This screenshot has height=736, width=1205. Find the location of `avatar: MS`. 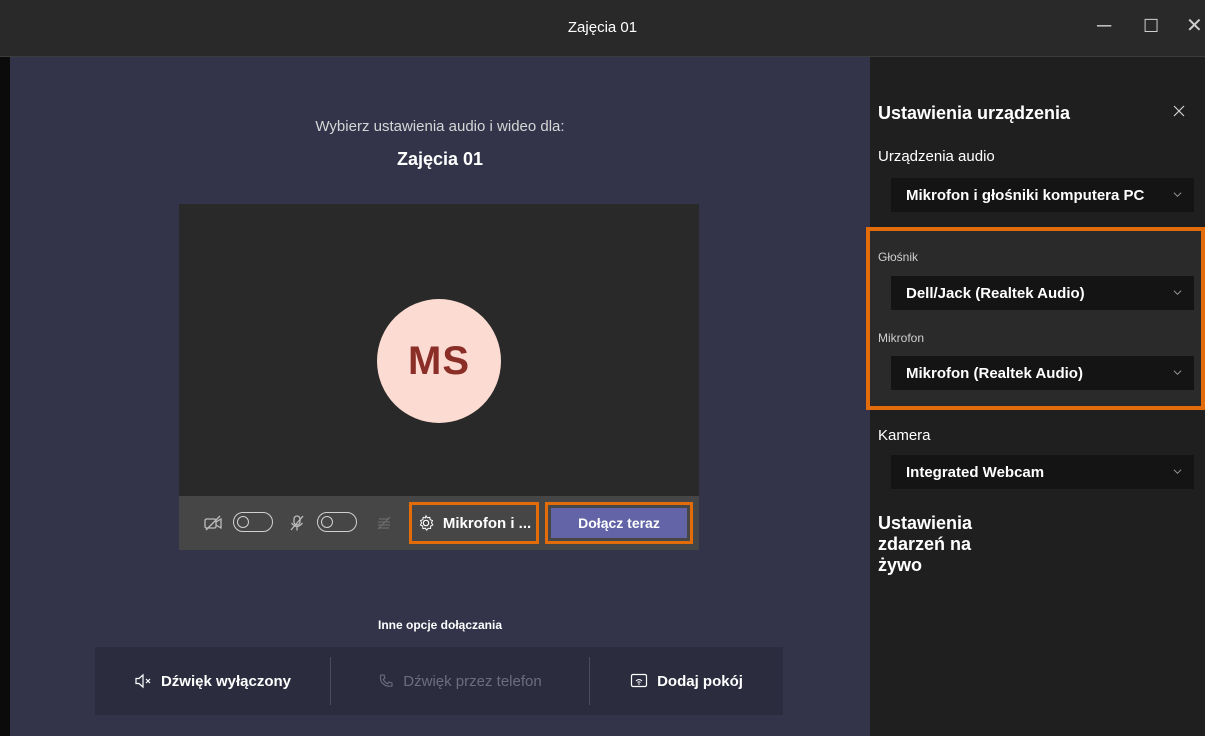

avatar: MS is located at coordinates (439, 361).